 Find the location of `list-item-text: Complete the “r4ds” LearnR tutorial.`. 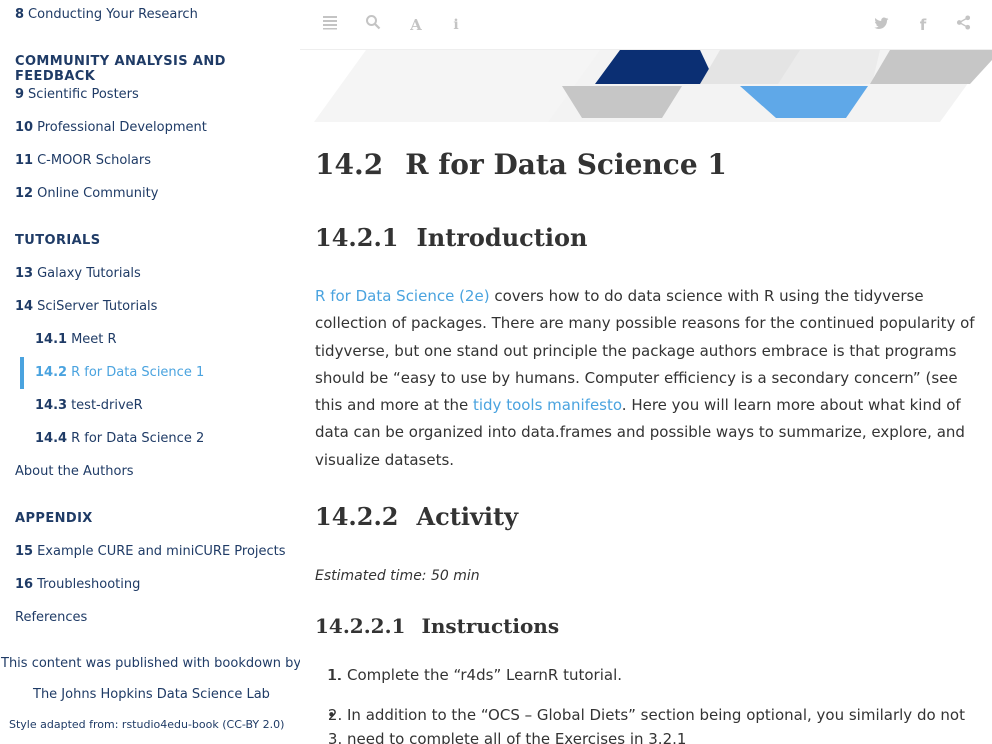

list-item-text: Complete the “r4ds” LearnR tutorial. is located at coordinates (485, 675).